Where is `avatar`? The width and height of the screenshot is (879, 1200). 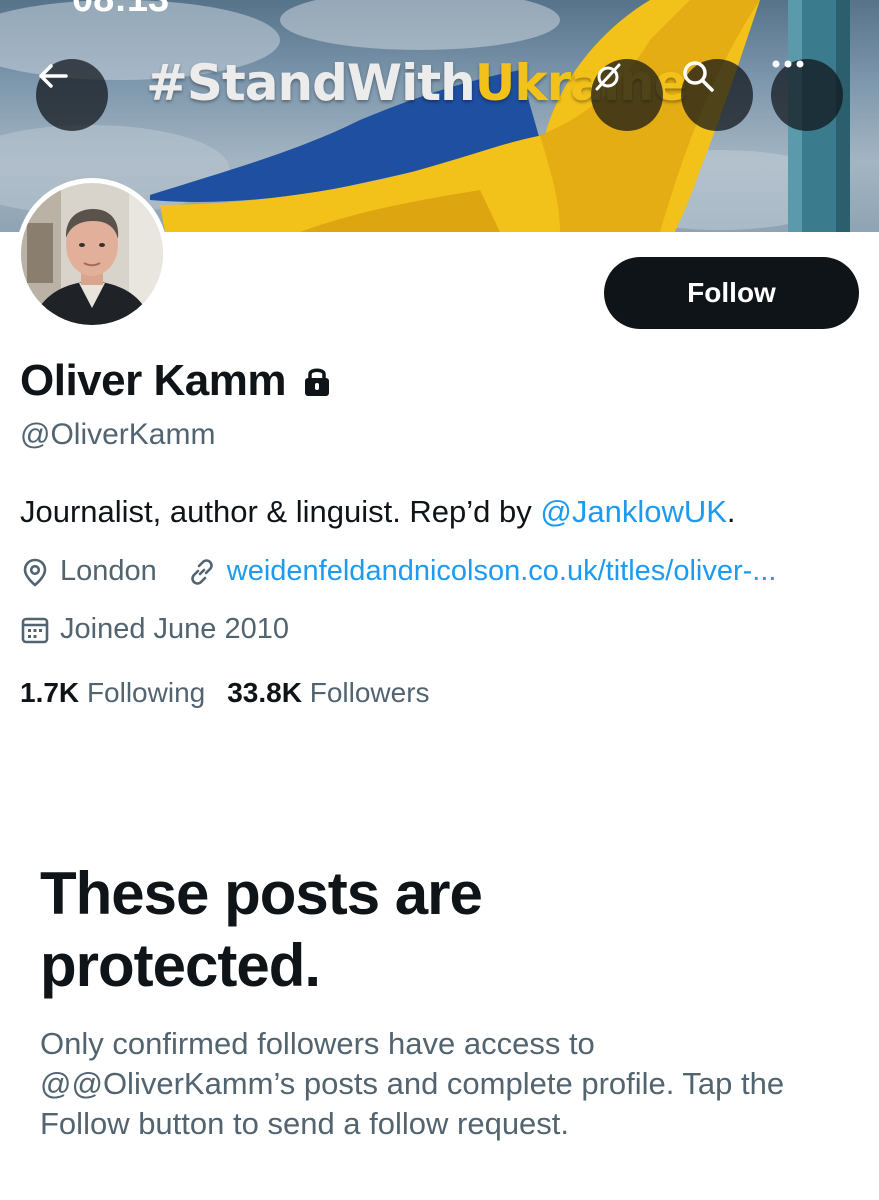
avatar is located at coordinates (92, 254).